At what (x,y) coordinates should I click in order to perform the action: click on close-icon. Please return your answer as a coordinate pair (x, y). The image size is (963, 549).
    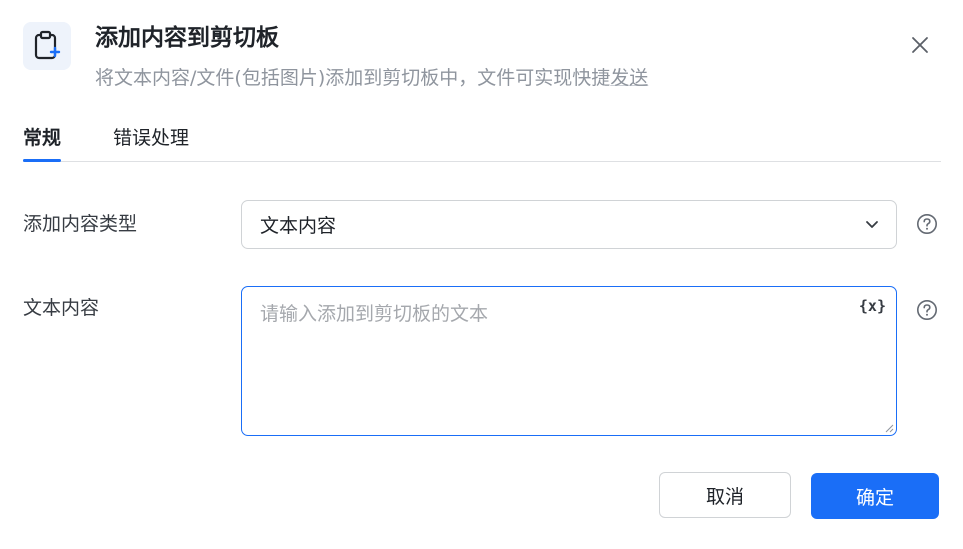
    Looking at the image, I should click on (920, 45).